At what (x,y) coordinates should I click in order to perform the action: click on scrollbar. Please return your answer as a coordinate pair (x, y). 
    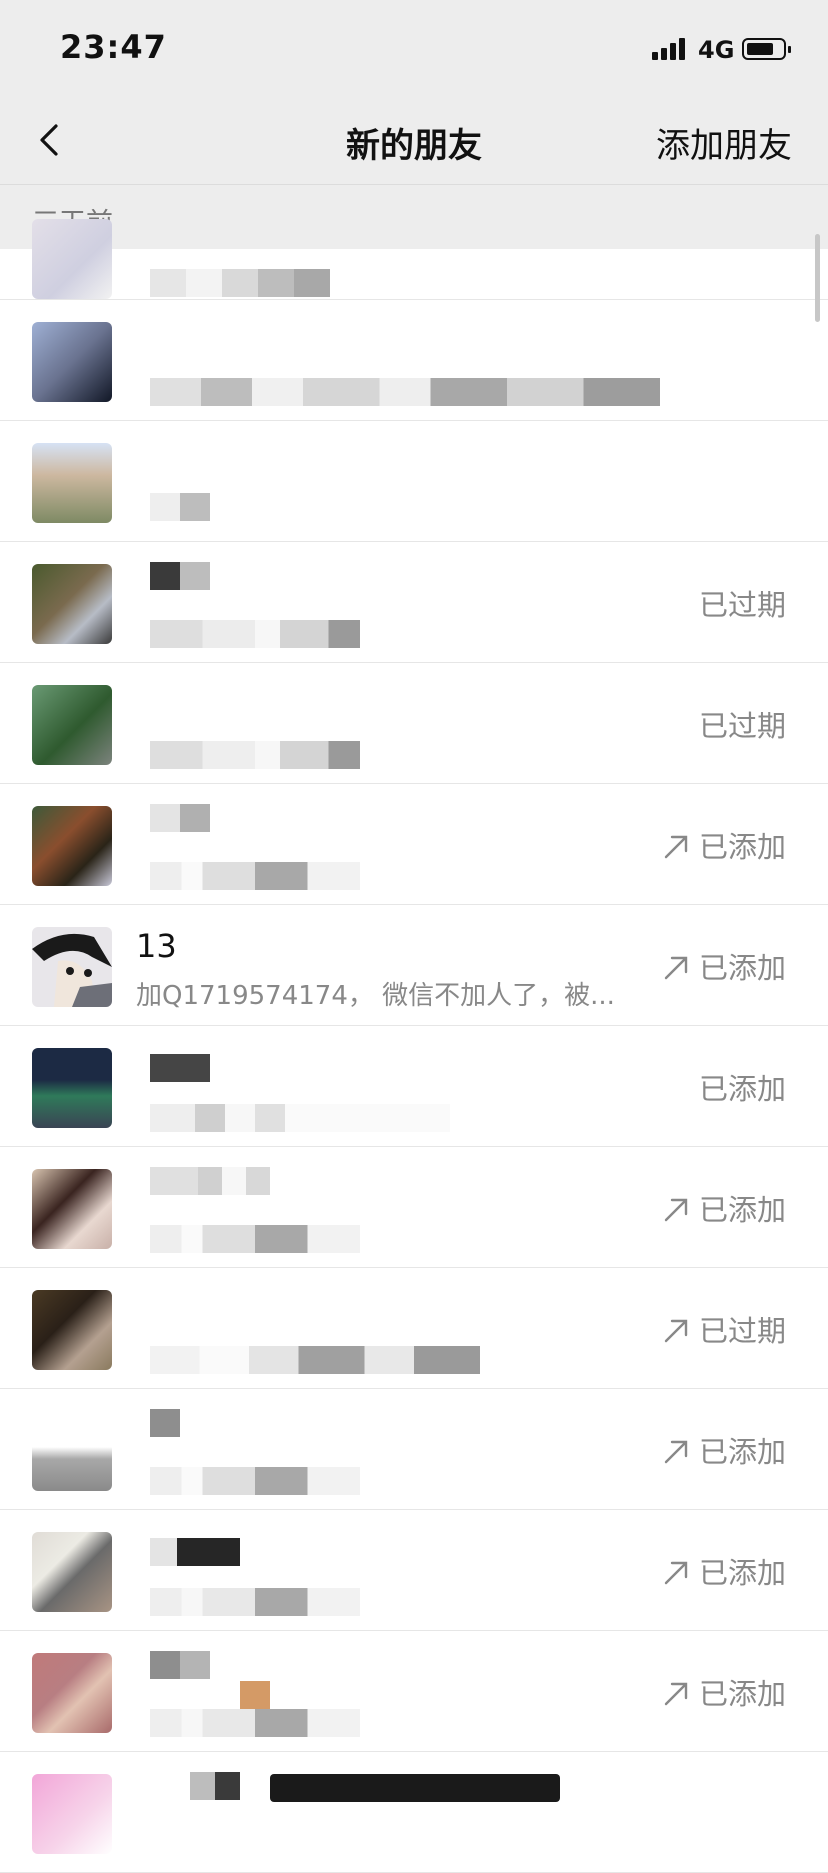
    Looking at the image, I should click on (817, 278).